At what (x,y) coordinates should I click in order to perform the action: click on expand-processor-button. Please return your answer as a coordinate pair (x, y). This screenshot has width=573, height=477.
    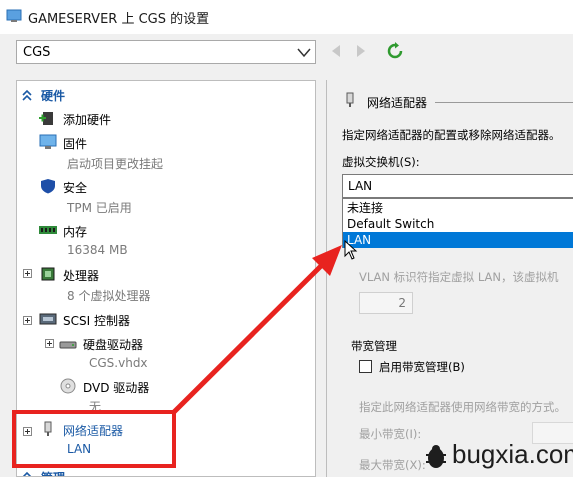
    Looking at the image, I should click on (27, 273).